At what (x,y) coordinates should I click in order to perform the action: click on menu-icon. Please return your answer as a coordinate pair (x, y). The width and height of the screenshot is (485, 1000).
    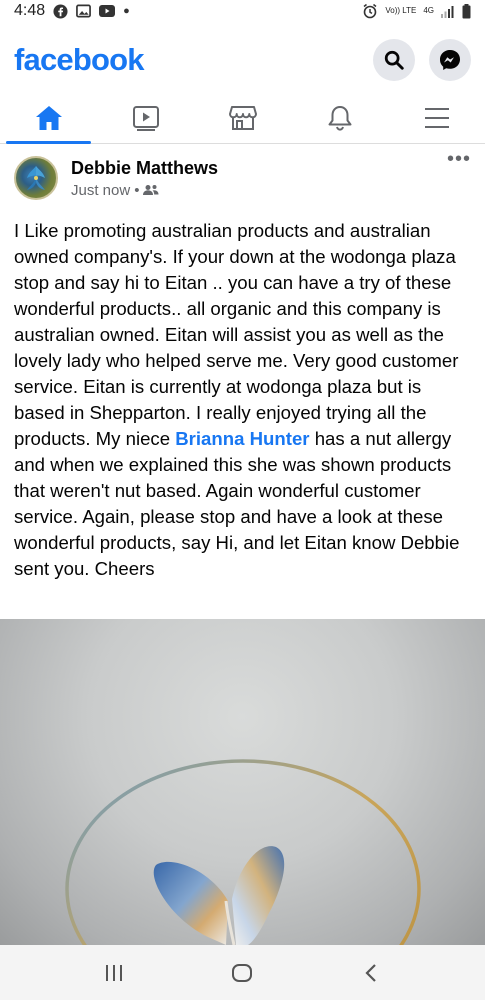
    Looking at the image, I should click on (436, 117).